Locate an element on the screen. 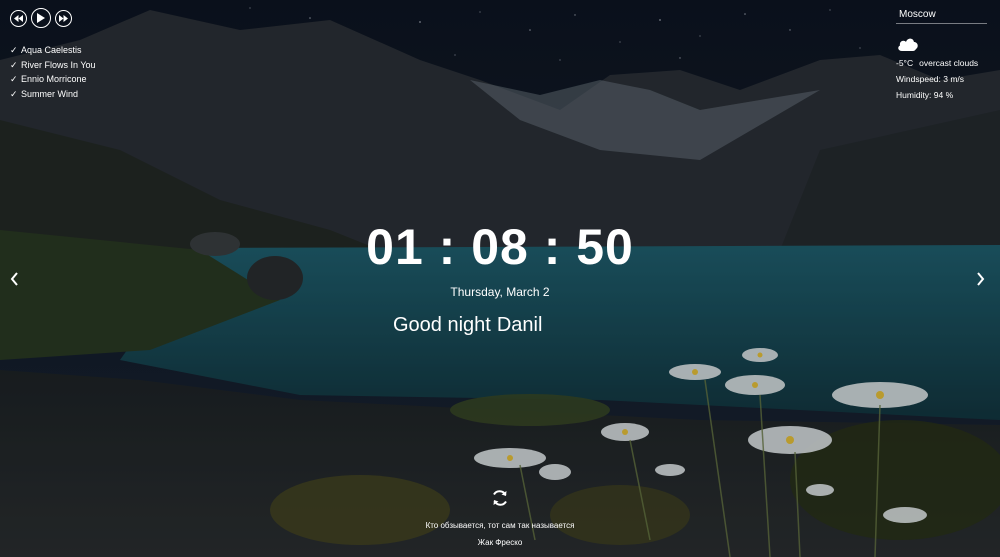 This screenshot has width=1000, height=557. skip-forward-icon is located at coordinates (63, 18).